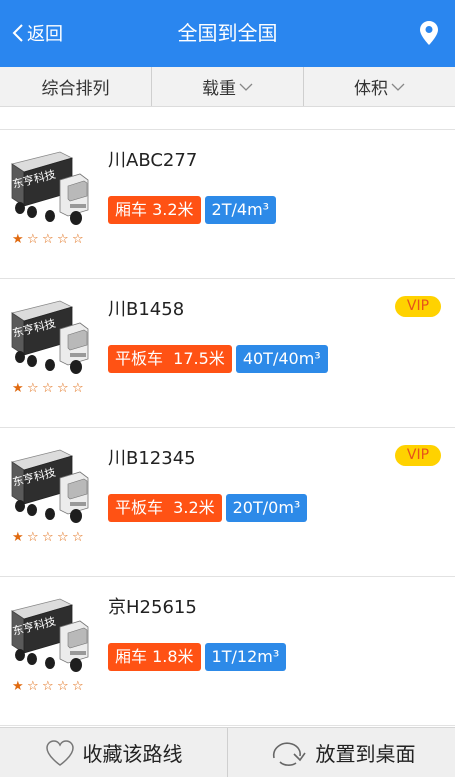 The width and height of the screenshot is (455, 777). I want to click on plate-number: 京H25615, so click(152, 607).